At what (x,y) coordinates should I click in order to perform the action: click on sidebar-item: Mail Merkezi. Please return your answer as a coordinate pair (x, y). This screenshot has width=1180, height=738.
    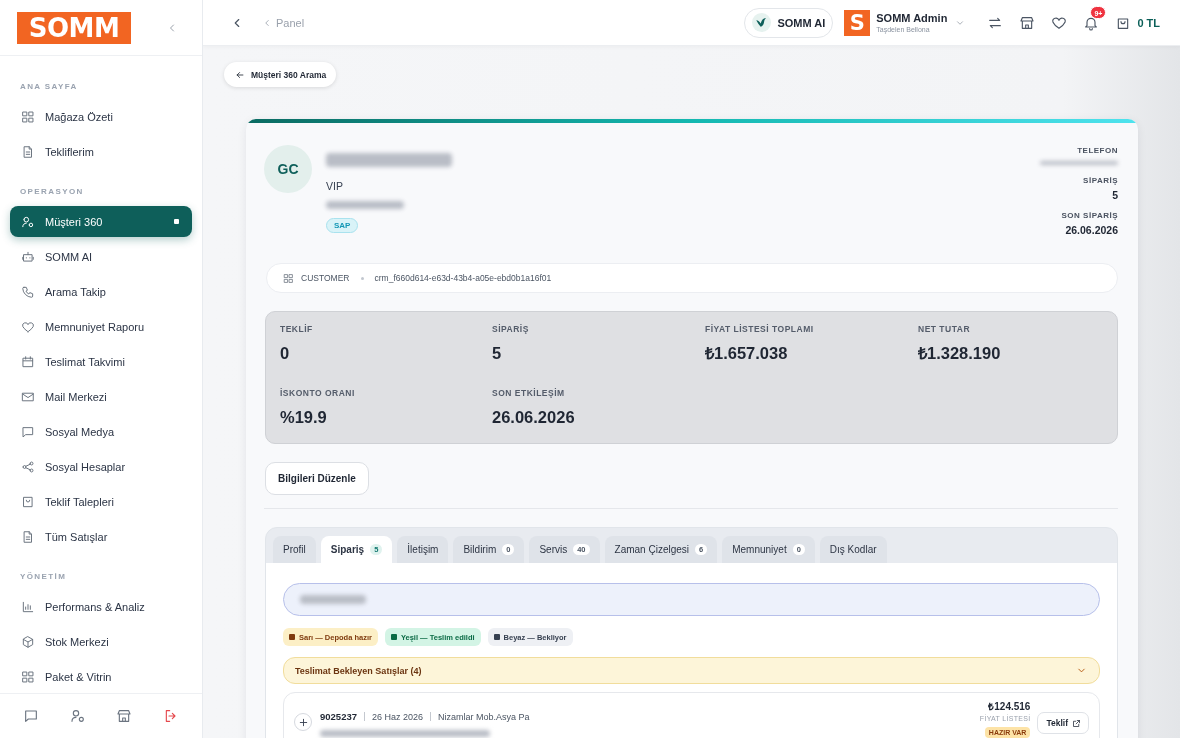
    Looking at the image, I should click on (101, 396).